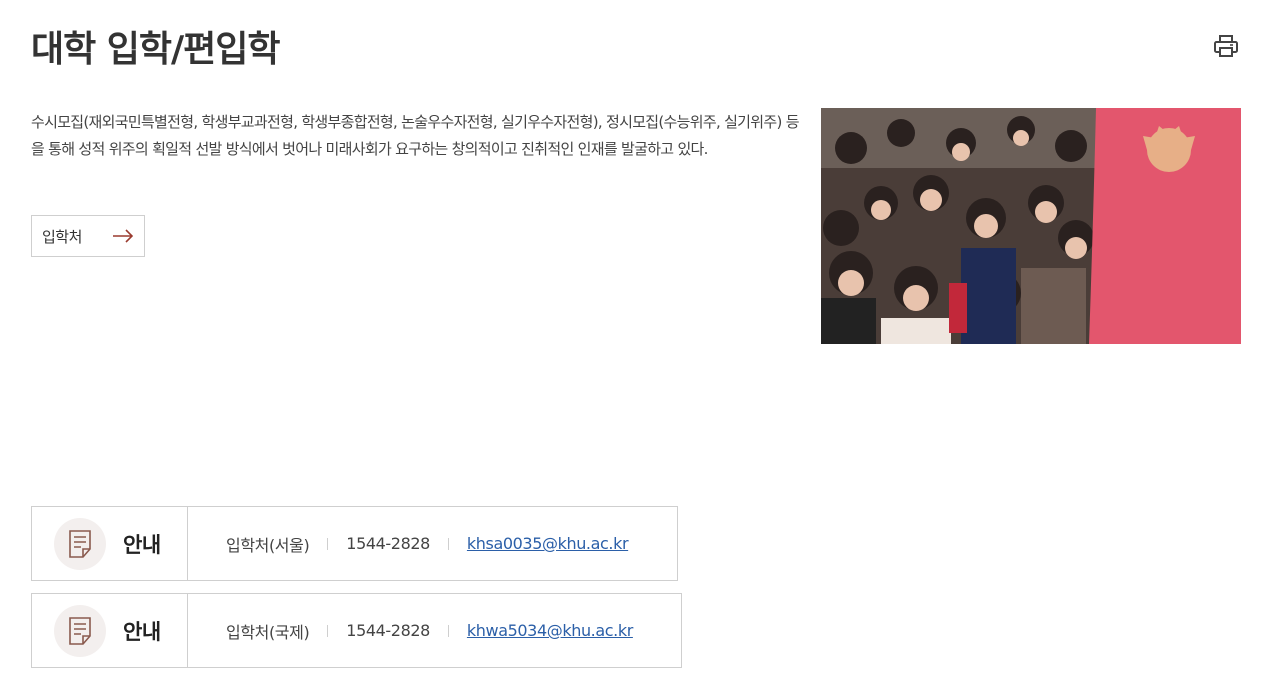 The height and width of the screenshot is (700, 1277). What do you see at coordinates (268, 632) in the screenshot?
I see `office-name: 입학처(국제)` at bounding box center [268, 632].